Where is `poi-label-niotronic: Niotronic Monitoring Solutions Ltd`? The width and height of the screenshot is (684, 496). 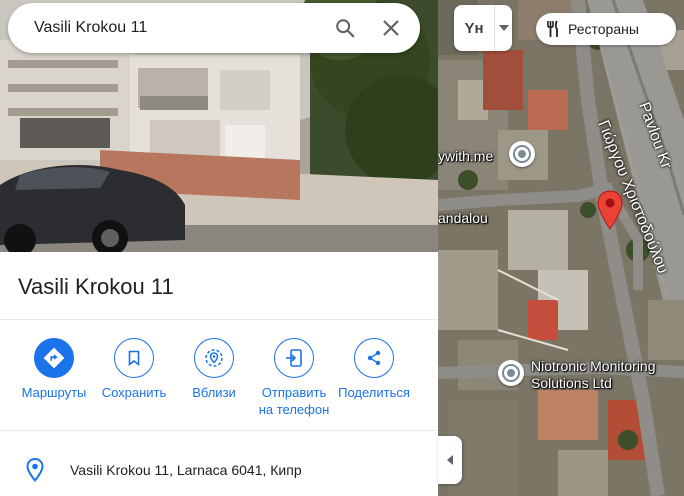
poi-label-niotronic: Niotronic Monitoring Solutions Ltd is located at coordinates (593, 375).